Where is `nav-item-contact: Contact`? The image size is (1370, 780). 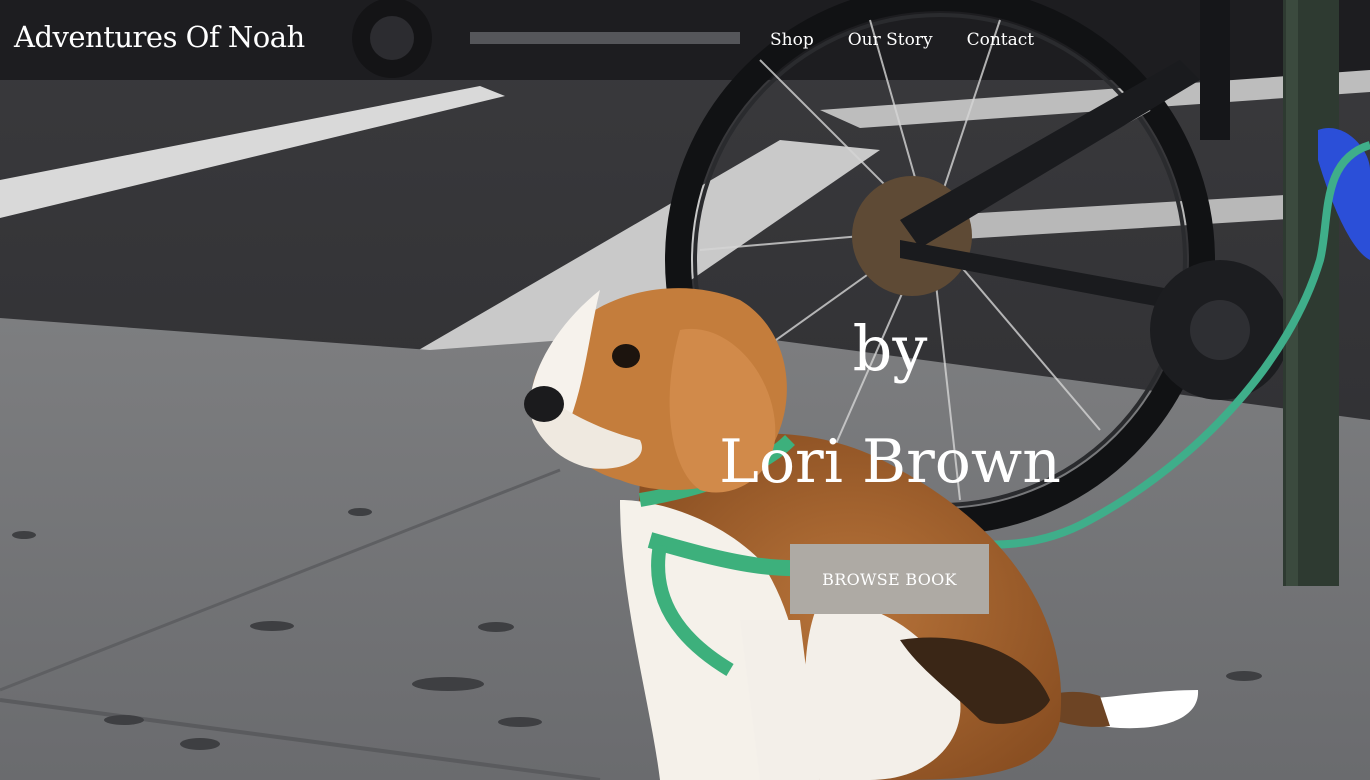 nav-item-contact: Contact is located at coordinates (1001, 40).